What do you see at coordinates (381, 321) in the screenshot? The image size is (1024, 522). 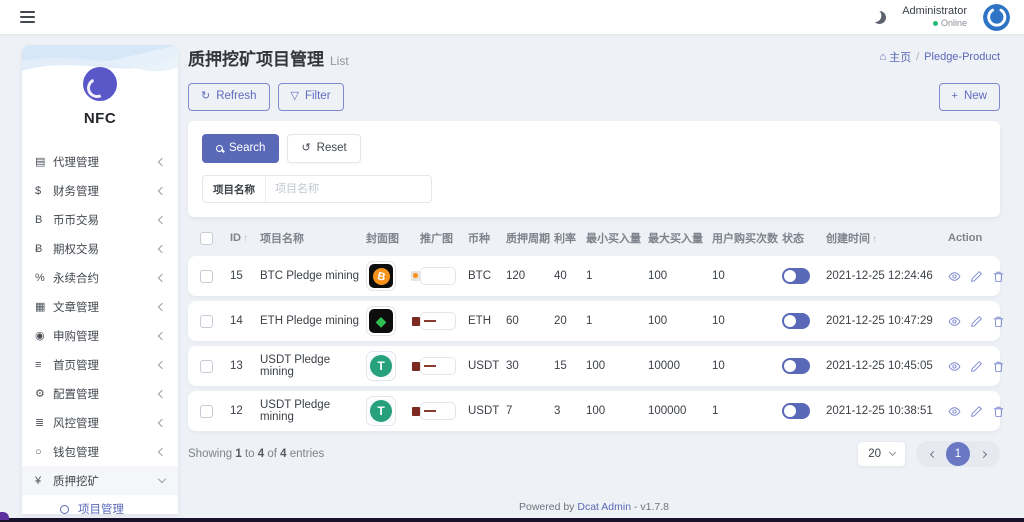 I see `cover-image: ◆` at bounding box center [381, 321].